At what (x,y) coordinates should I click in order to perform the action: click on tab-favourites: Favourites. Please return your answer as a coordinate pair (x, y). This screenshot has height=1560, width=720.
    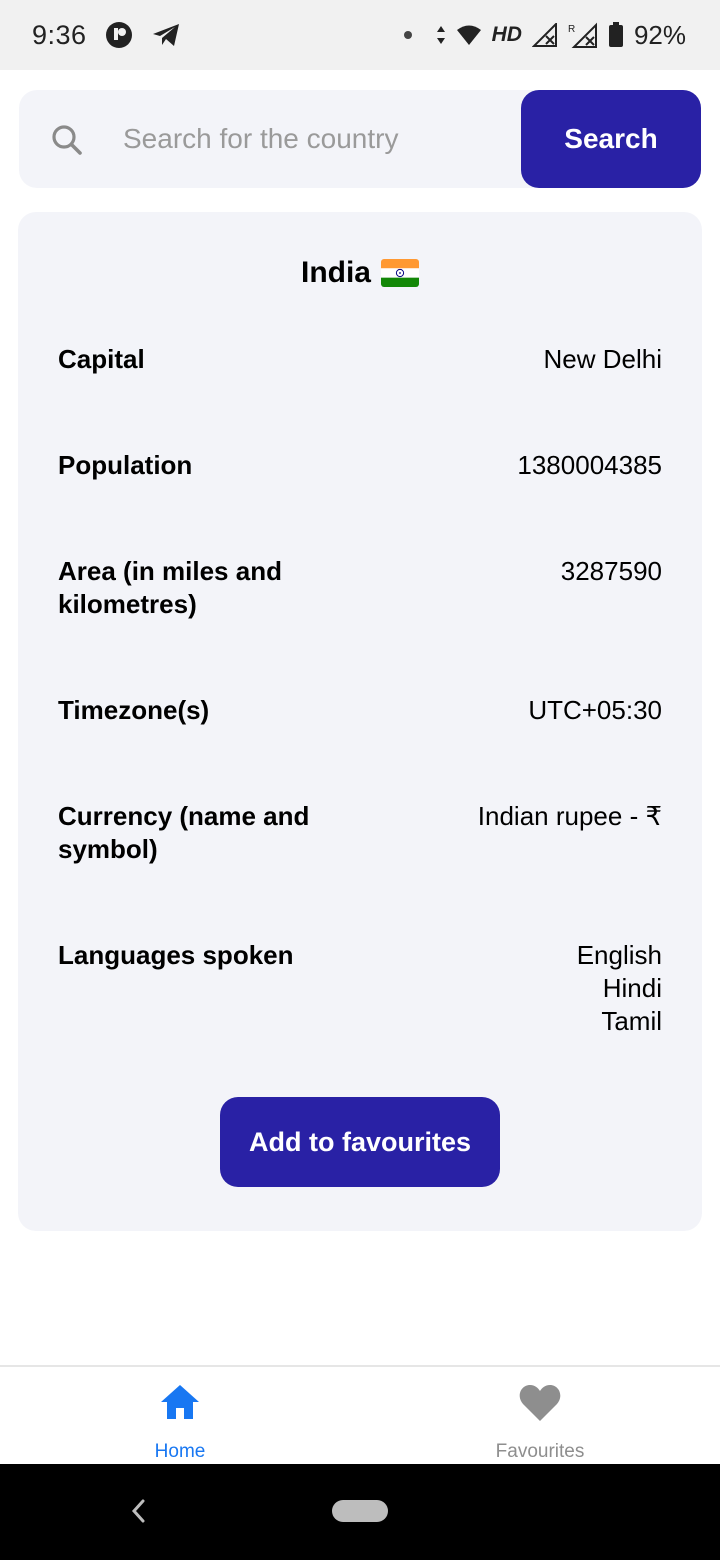
    Looking at the image, I should click on (540, 1415).